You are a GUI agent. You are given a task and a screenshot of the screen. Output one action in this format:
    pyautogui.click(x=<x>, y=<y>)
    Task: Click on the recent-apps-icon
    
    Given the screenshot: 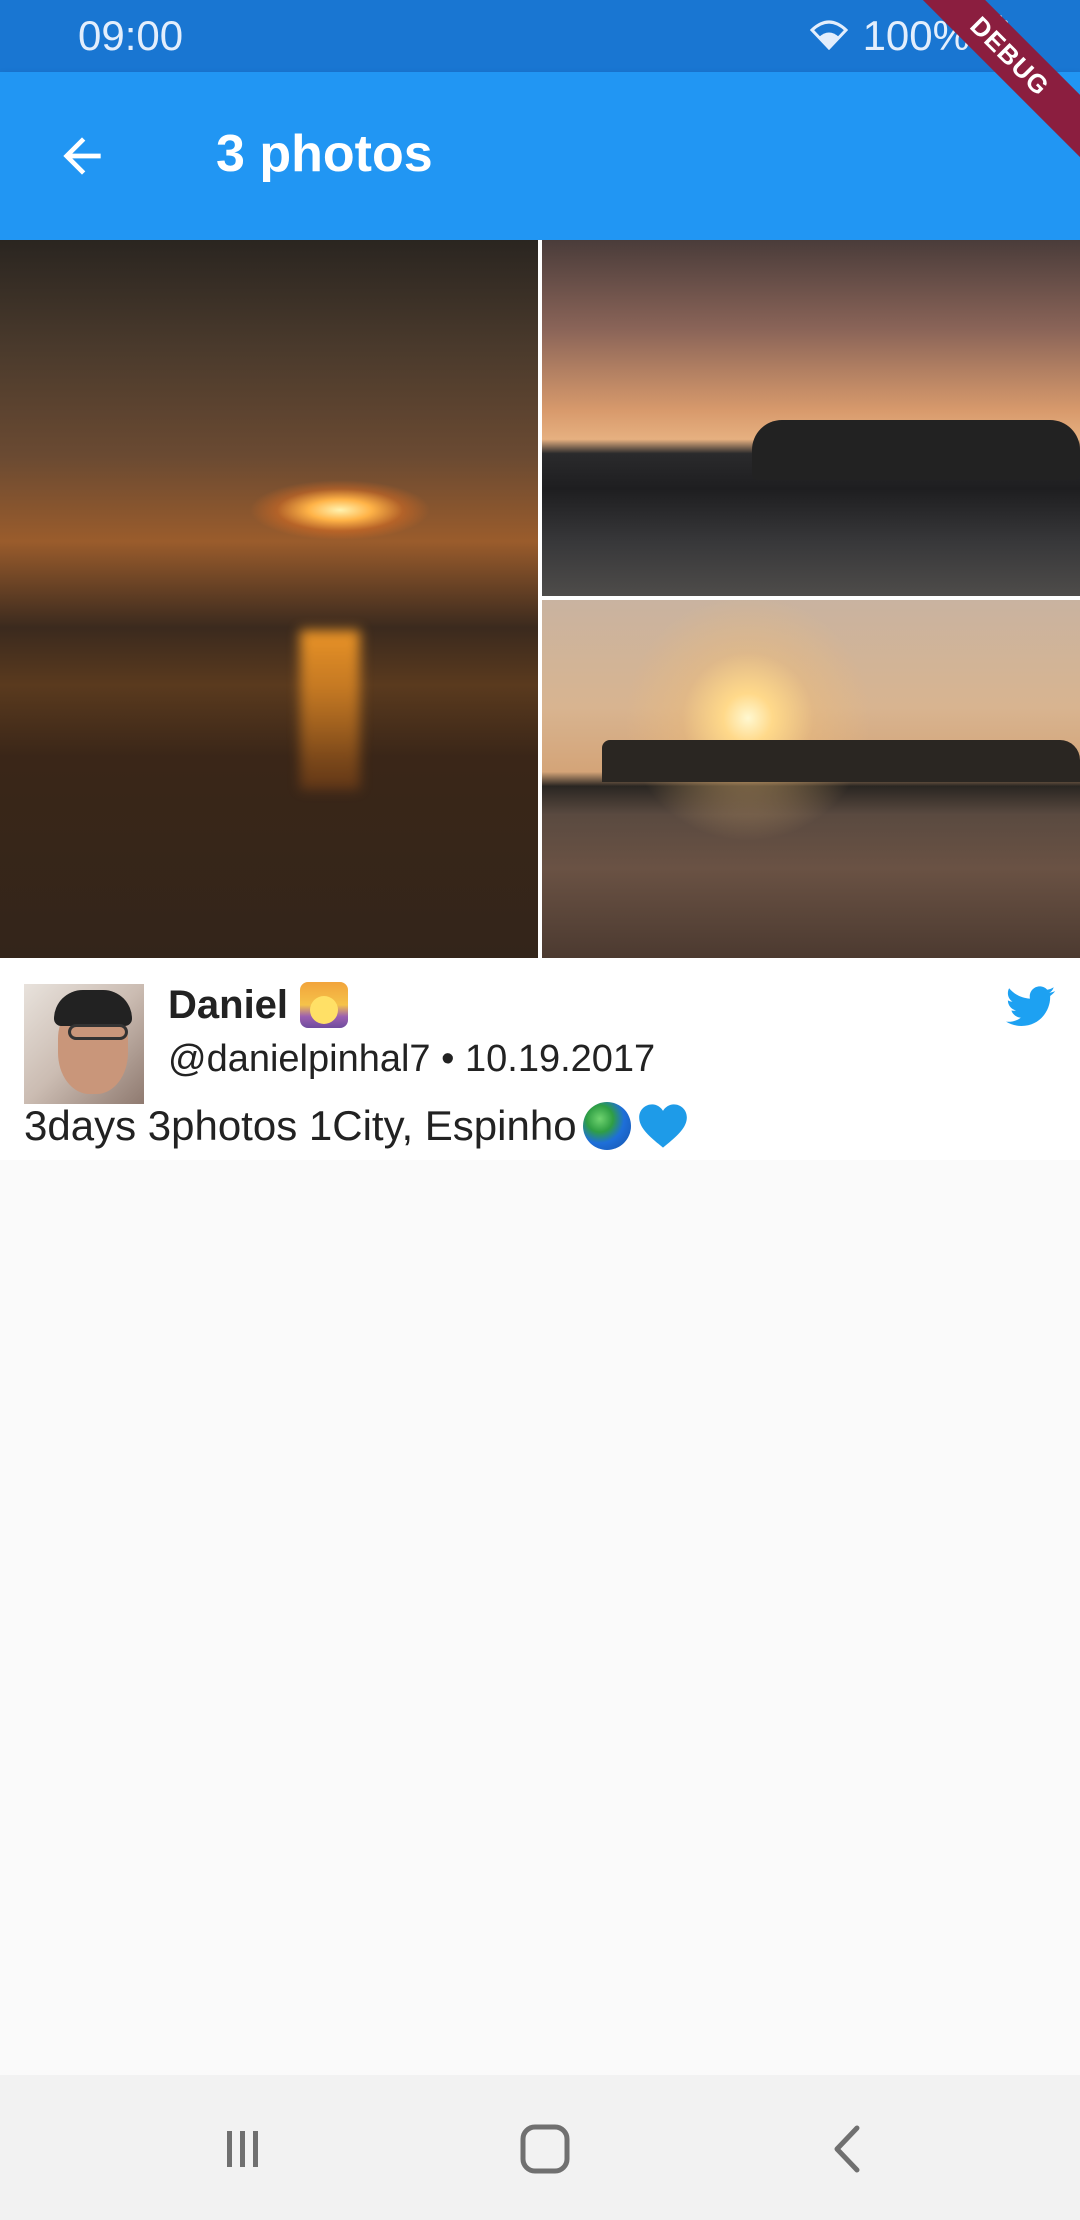 What is the action you would take?
    pyautogui.click(x=242, y=2149)
    